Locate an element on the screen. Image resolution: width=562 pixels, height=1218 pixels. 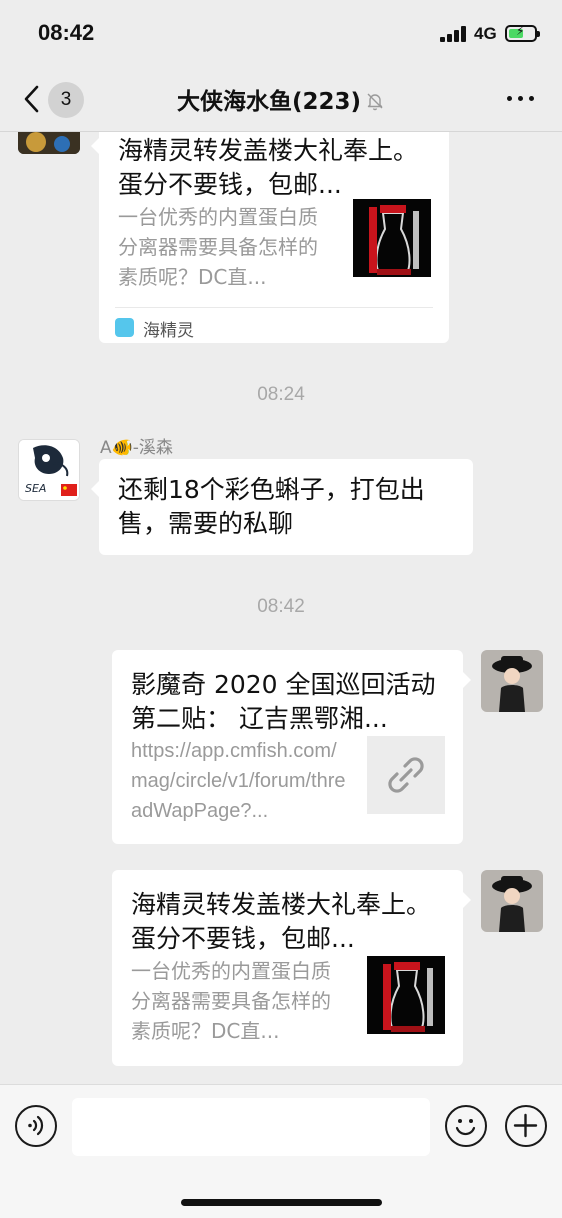
emoji-icon is located at coordinates (465, 1127).